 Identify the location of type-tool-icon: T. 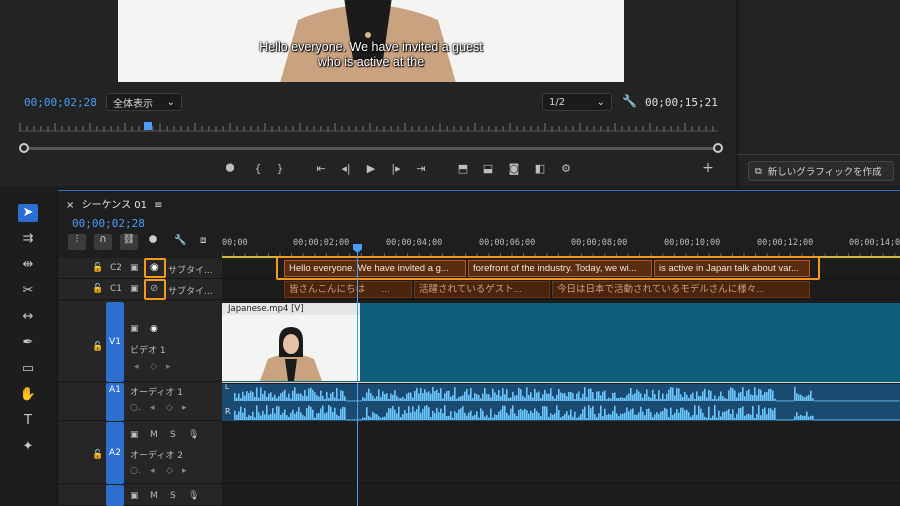
(28, 421).